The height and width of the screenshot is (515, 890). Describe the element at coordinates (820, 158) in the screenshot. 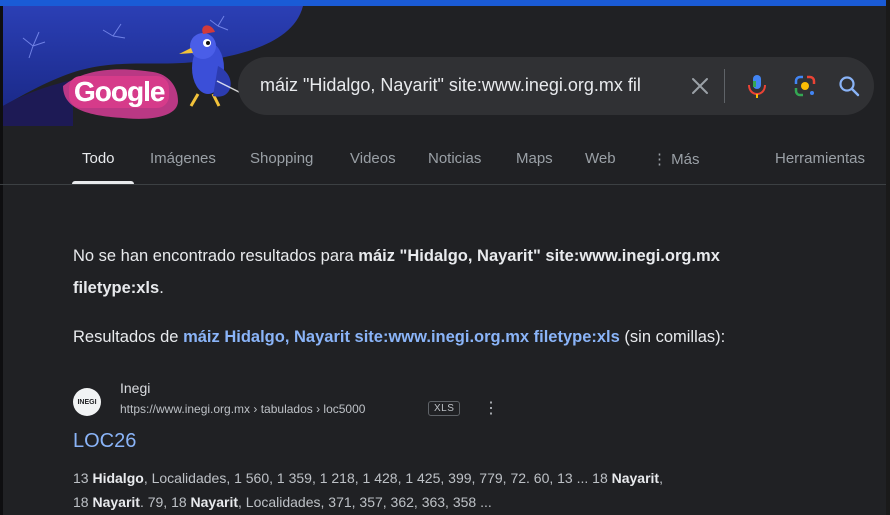

I see `tab-herramientas: Herramientas` at that location.